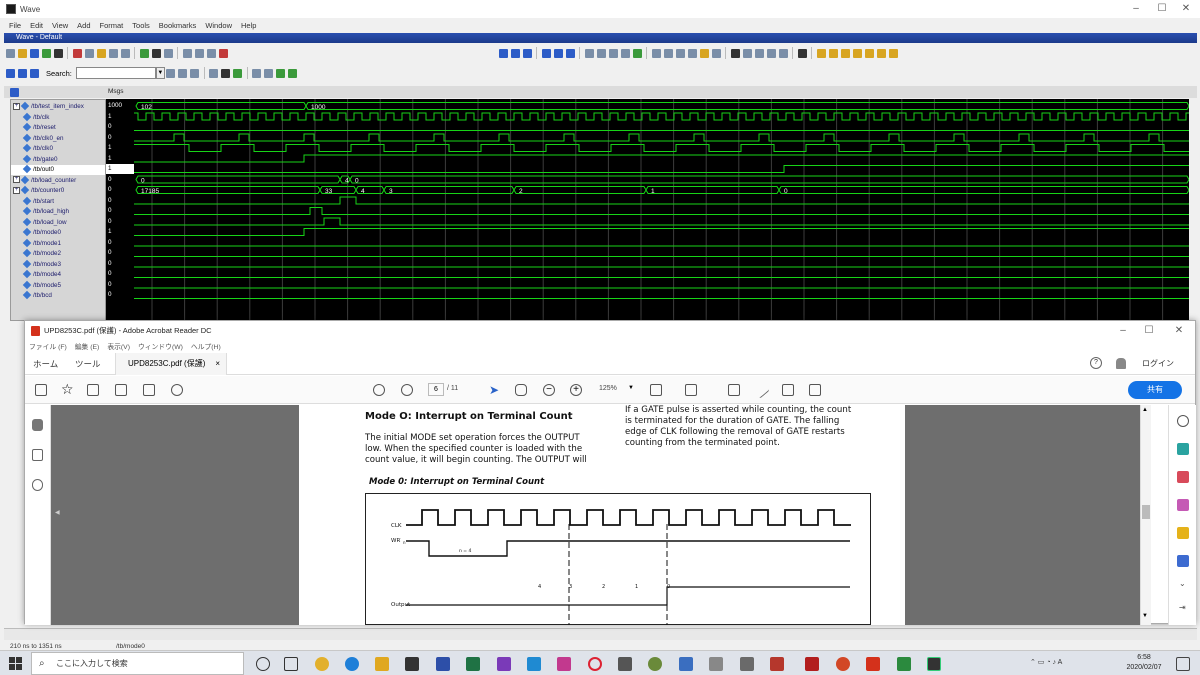 This screenshot has height=675, width=1200. I want to click on cut-icon, so click(77, 53).